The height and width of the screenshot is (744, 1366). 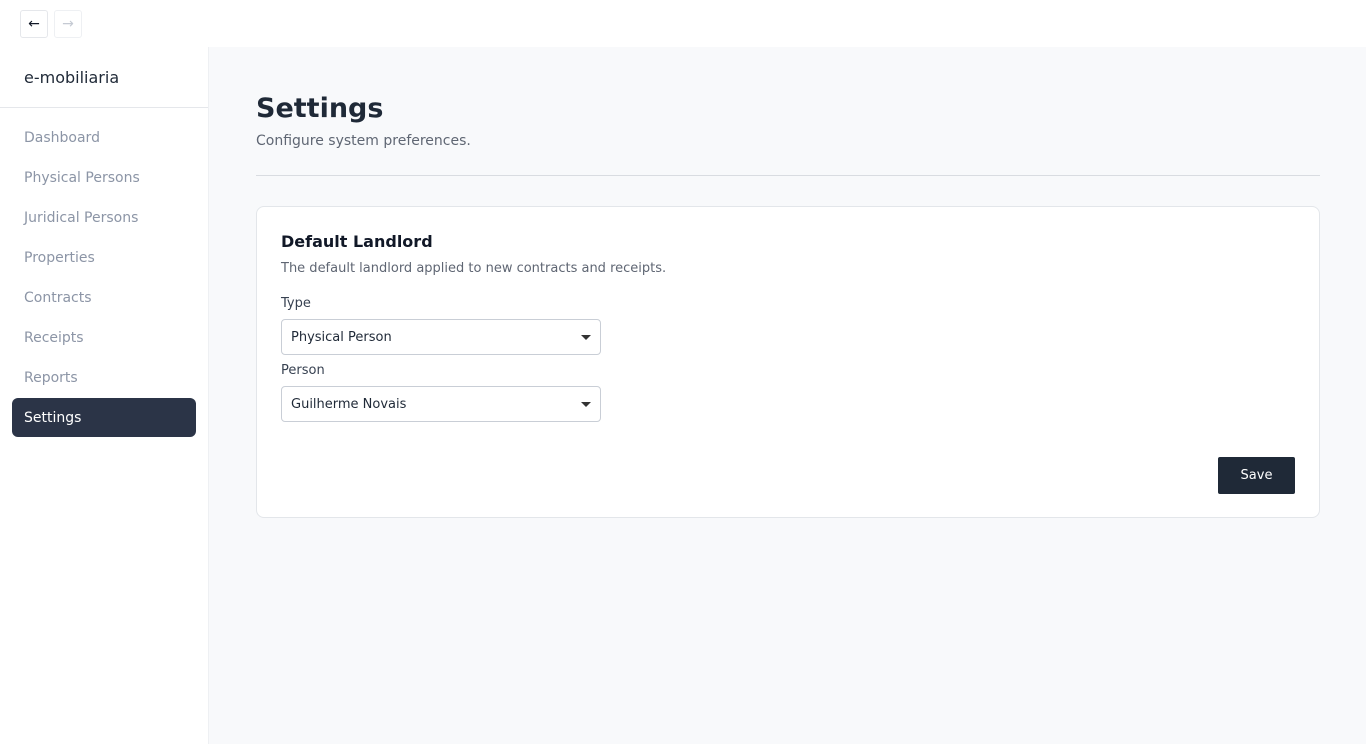 What do you see at coordinates (104, 297) in the screenshot?
I see `sidebar-item-contracts: Contracts` at bounding box center [104, 297].